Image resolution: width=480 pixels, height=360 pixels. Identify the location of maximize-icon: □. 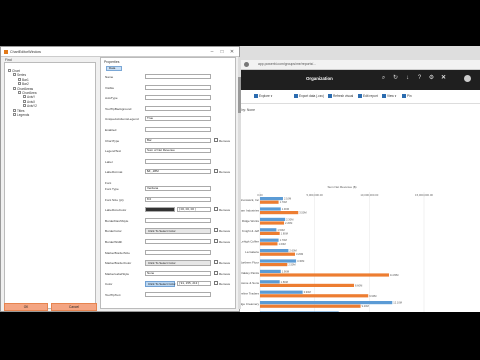
(222, 52).